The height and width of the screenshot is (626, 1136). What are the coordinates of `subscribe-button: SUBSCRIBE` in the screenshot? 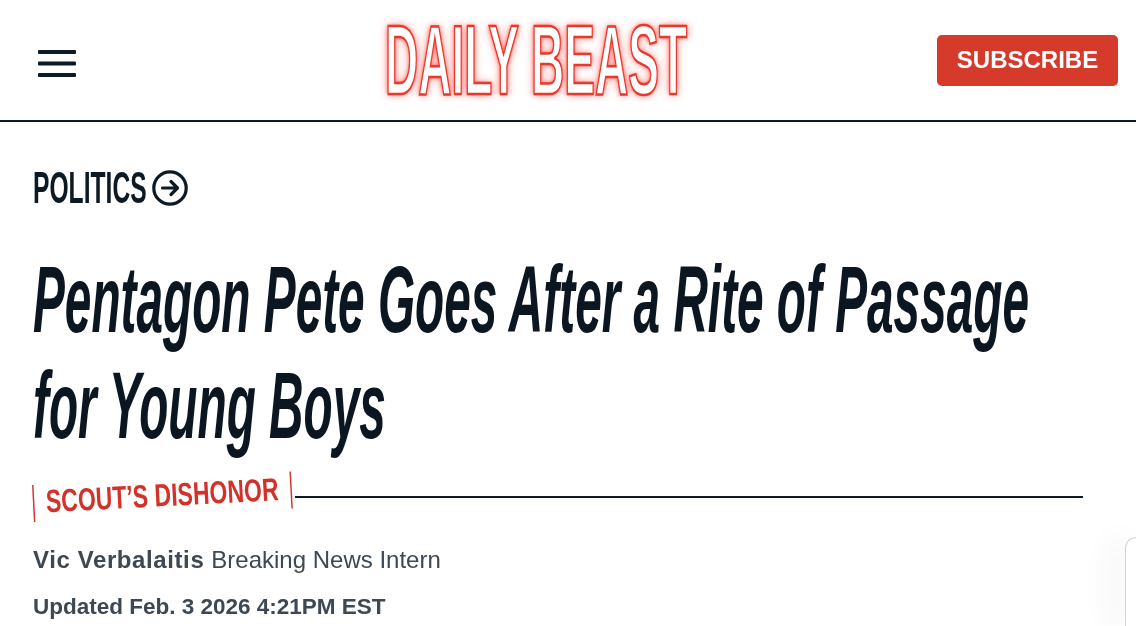 It's located at (1027, 60).